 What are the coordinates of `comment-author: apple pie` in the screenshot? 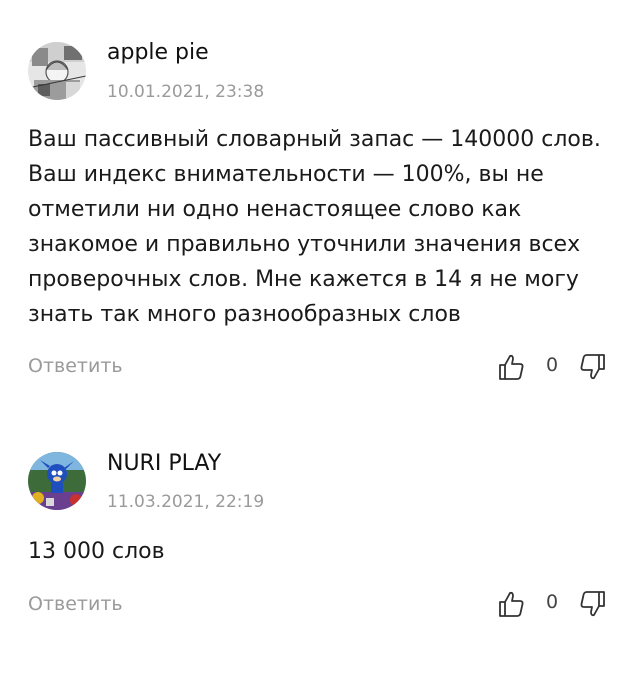 It's located at (158, 52).